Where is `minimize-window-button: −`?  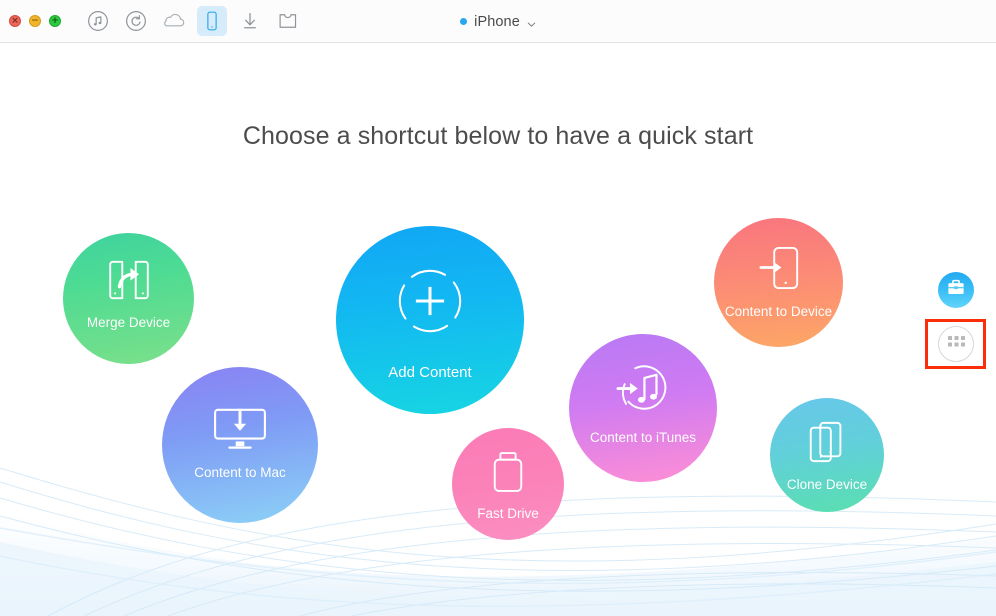 minimize-window-button: − is located at coordinates (35, 21).